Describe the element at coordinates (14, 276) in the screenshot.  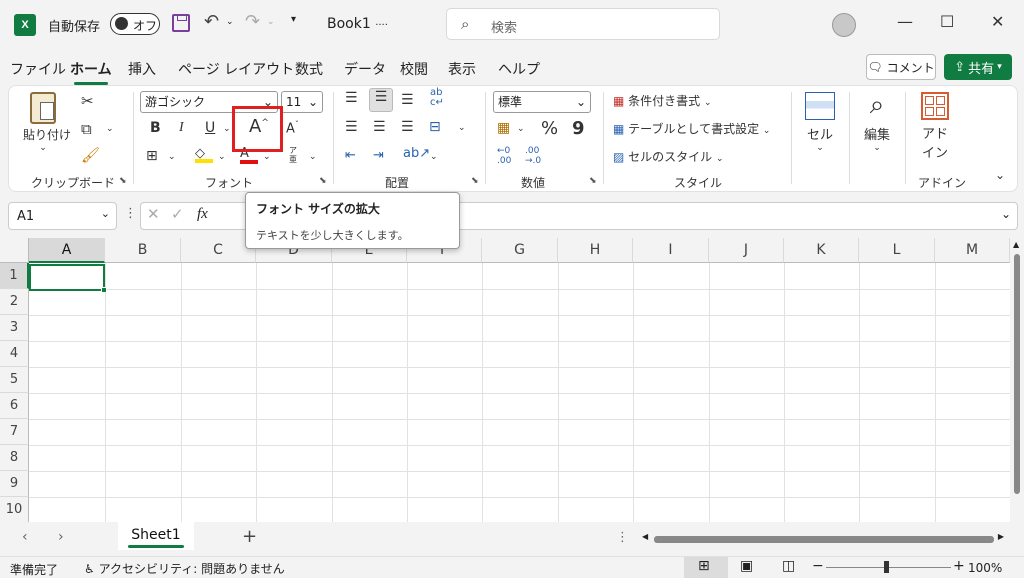
I see `row-header: 1` at that location.